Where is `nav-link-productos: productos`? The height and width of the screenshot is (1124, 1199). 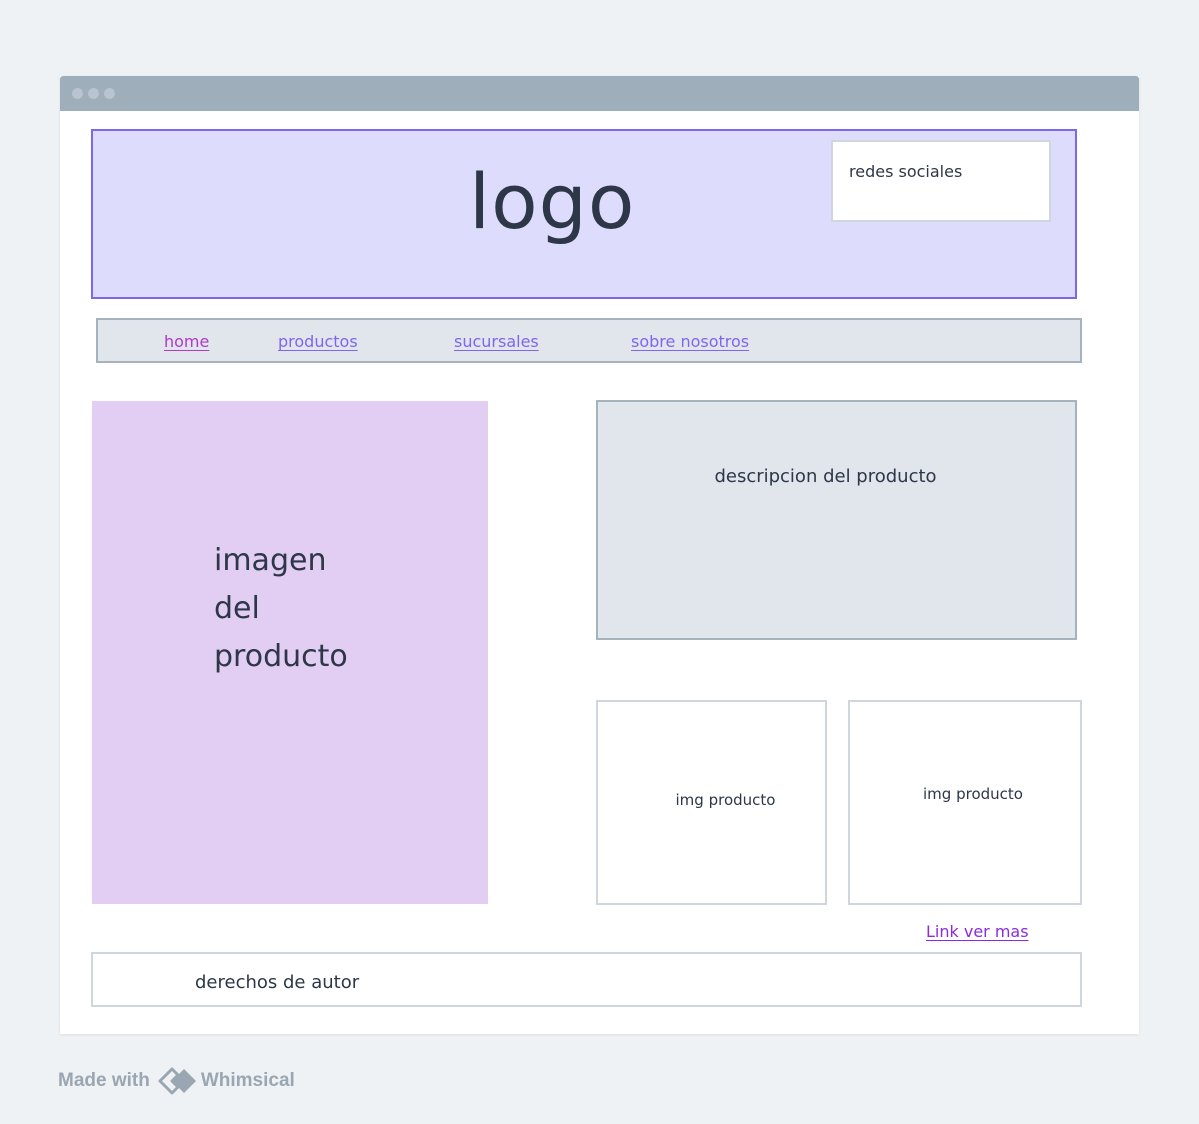
nav-link-productos: productos is located at coordinates (318, 341).